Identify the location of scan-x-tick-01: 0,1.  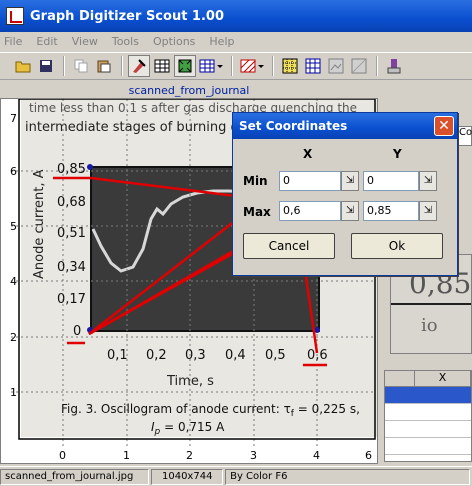
(117, 355).